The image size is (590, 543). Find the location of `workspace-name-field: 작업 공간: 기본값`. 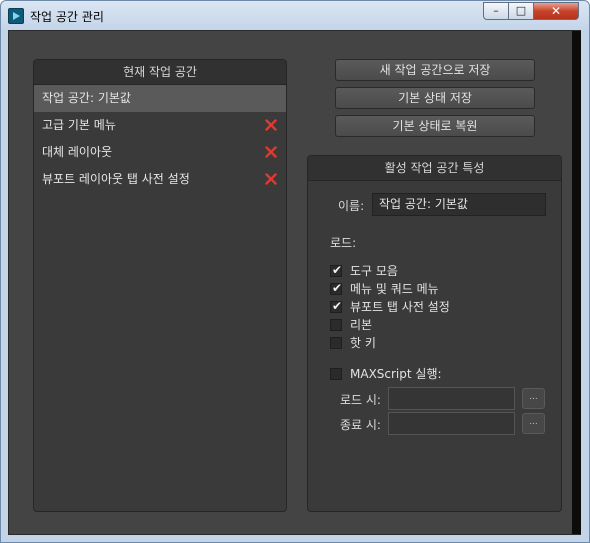

workspace-name-field: 작업 공간: 기본값 is located at coordinates (459, 204).